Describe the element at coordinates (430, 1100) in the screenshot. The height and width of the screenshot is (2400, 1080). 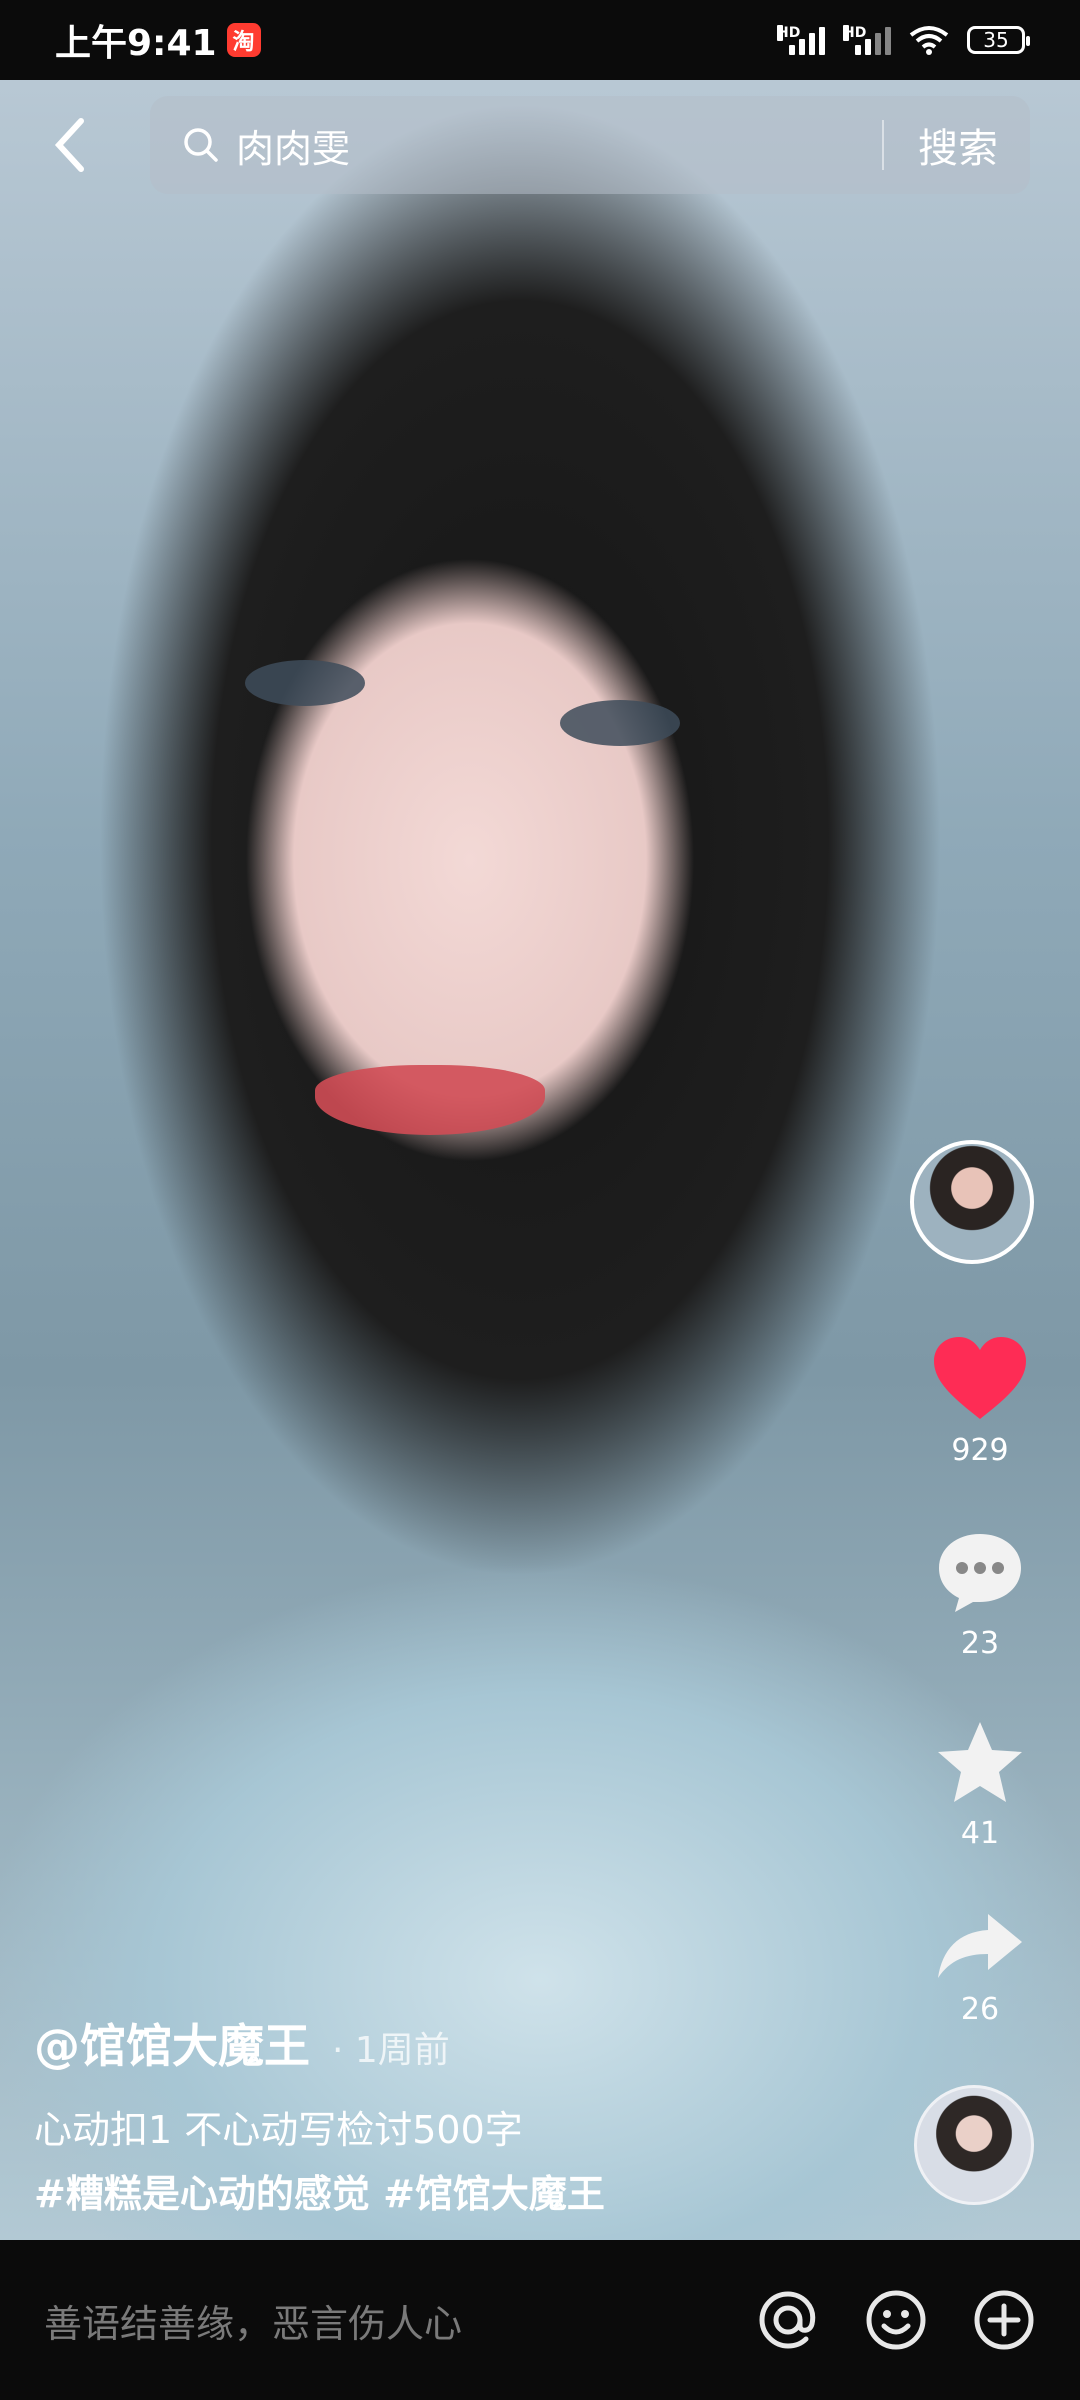
I see `video-figure-lips` at that location.